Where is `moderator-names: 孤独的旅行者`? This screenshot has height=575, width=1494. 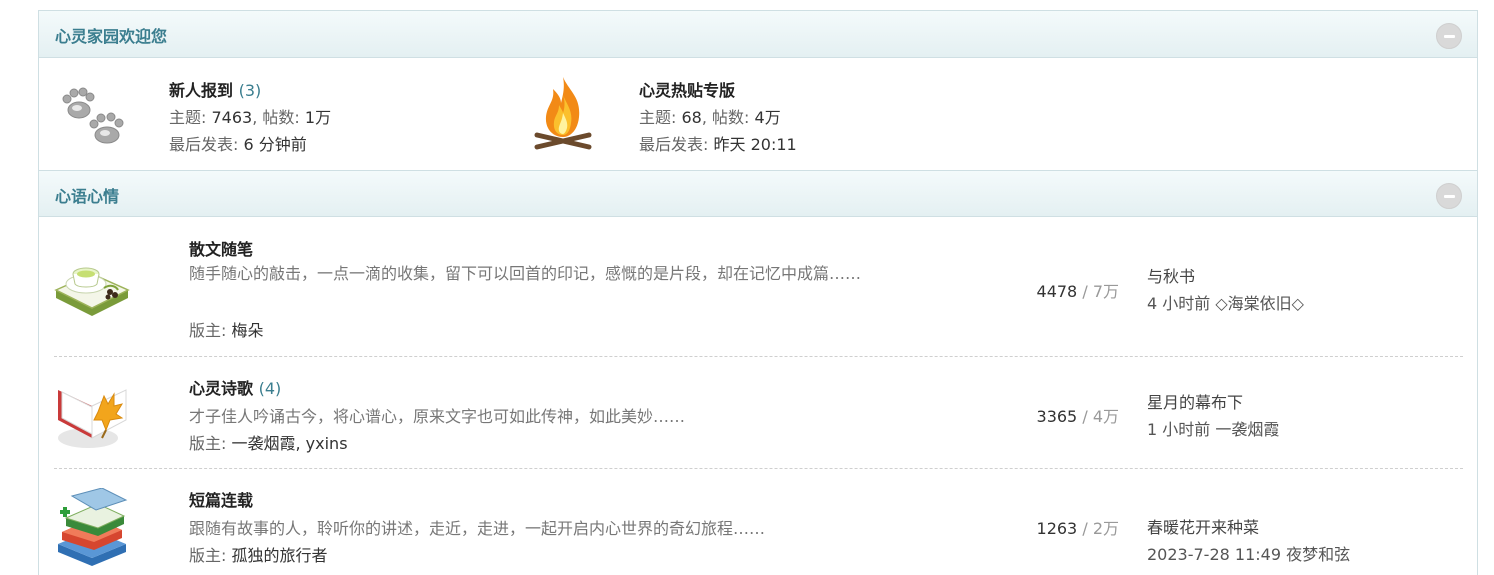
moderator-names: 孤独的旅行者 is located at coordinates (280, 555).